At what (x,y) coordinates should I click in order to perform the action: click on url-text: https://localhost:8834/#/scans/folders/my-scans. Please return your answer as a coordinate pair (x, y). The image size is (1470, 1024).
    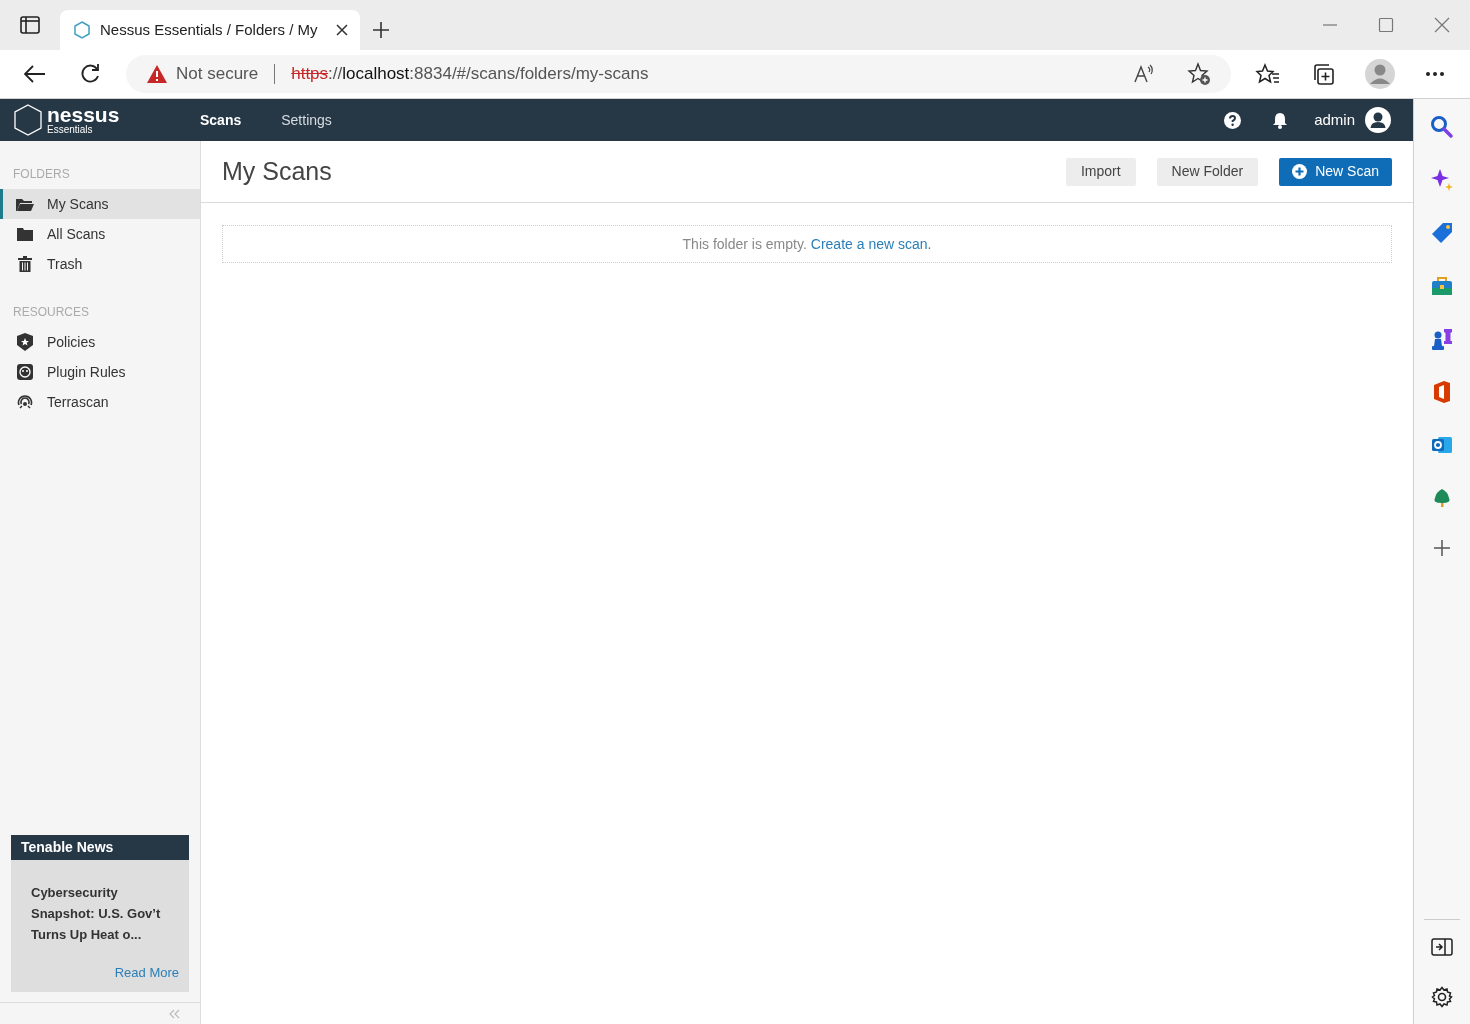
    Looking at the image, I should click on (470, 74).